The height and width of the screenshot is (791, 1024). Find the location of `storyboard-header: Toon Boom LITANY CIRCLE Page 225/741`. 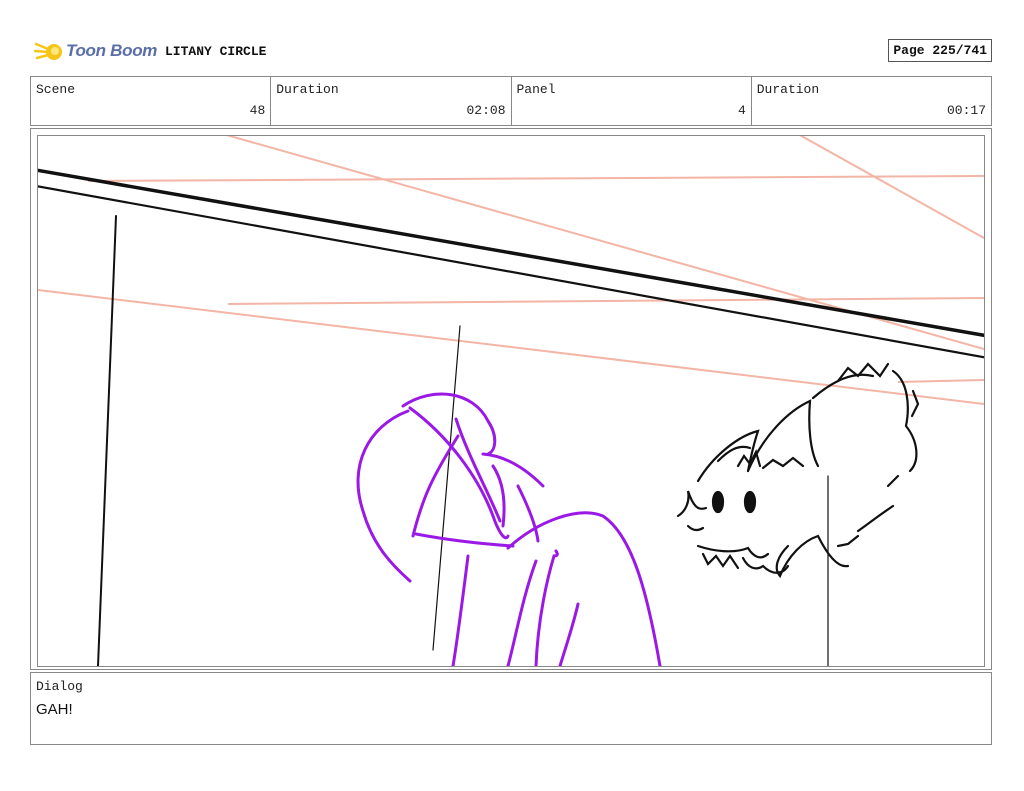

storyboard-header: Toon Boom LITANY CIRCLE Page 225/741 is located at coordinates (511, 53).